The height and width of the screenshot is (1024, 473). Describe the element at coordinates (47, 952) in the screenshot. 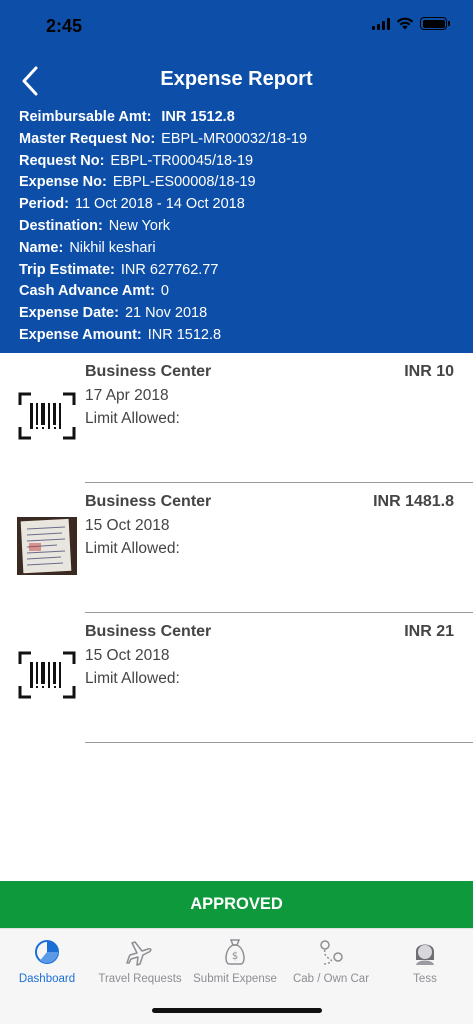

I see `dashboard-pie-icon` at that location.